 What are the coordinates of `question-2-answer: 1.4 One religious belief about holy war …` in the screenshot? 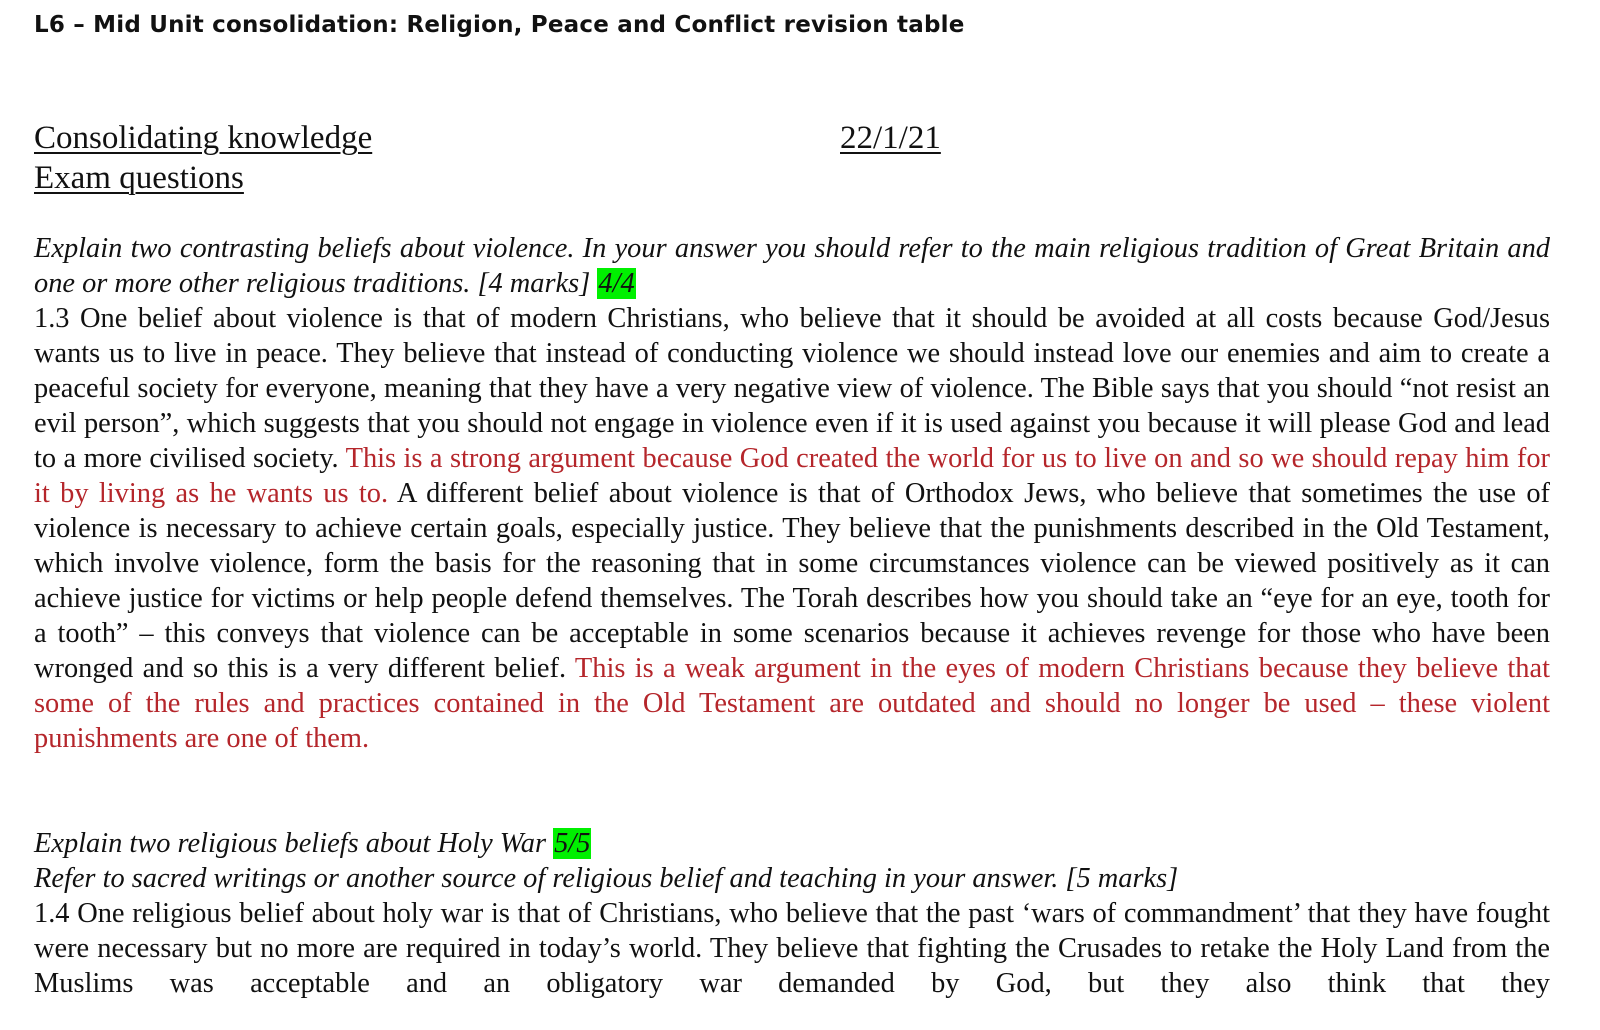 It's located at (792, 948).